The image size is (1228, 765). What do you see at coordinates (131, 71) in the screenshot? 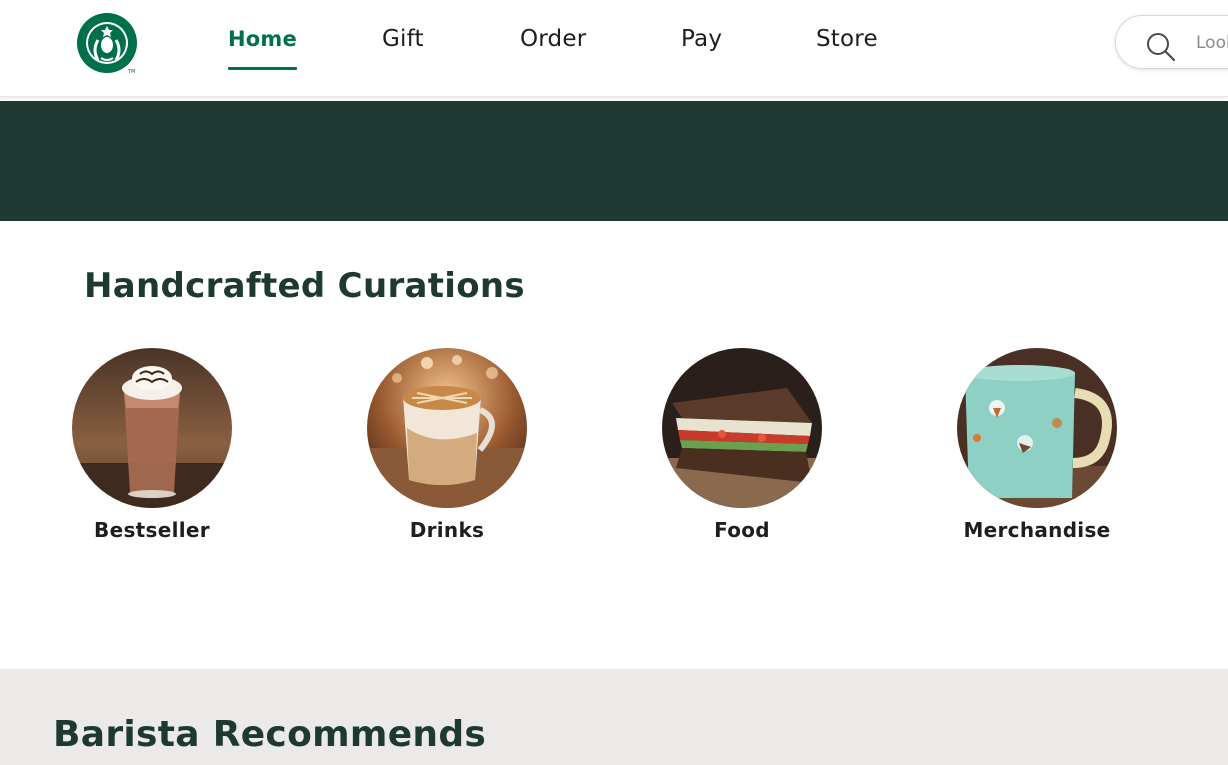
I see `svg-text: TM` at bounding box center [131, 71].